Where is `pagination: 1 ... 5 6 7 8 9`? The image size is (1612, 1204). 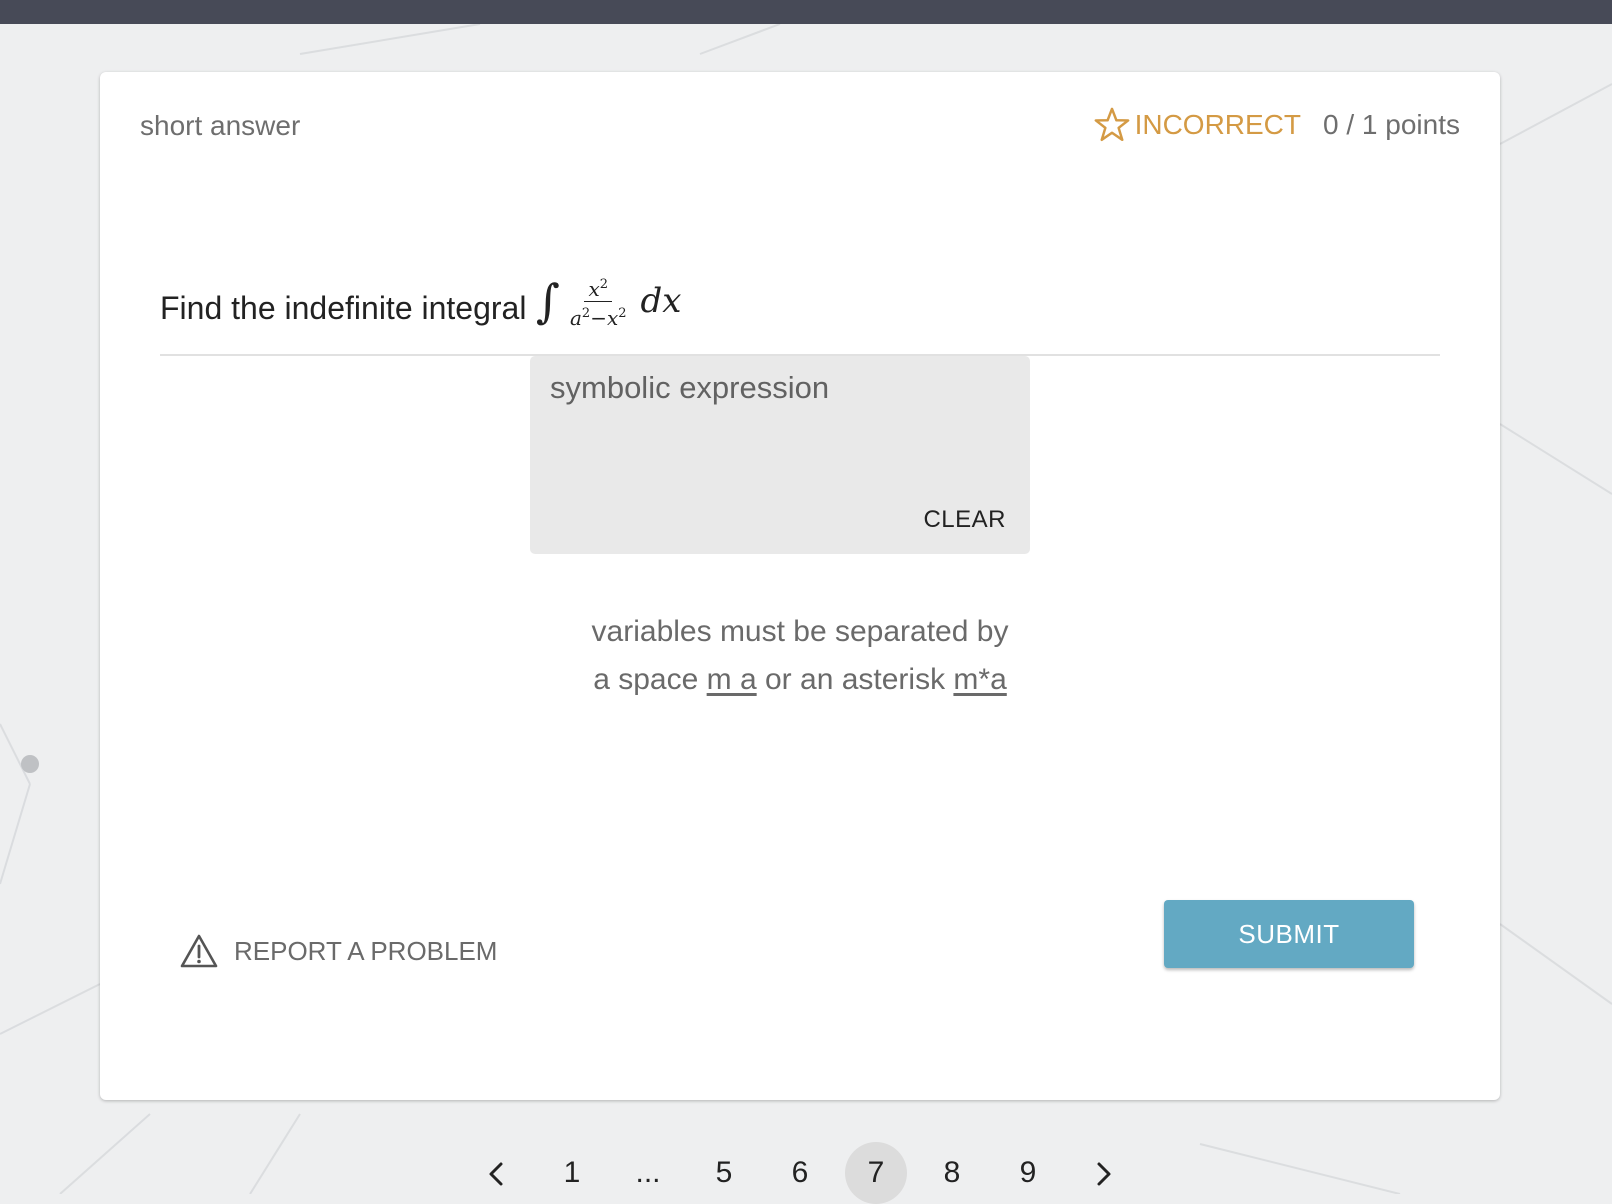 pagination: 1 ... 5 6 7 8 9 is located at coordinates (806, 1173).